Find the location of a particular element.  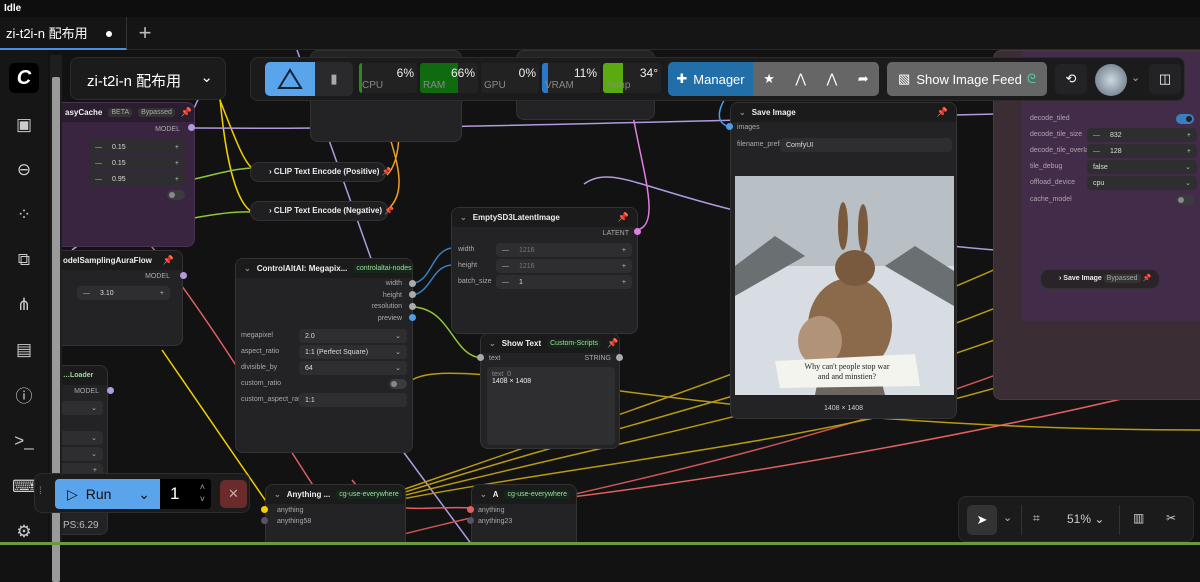

crystools-logo-button is located at coordinates (290, 79).